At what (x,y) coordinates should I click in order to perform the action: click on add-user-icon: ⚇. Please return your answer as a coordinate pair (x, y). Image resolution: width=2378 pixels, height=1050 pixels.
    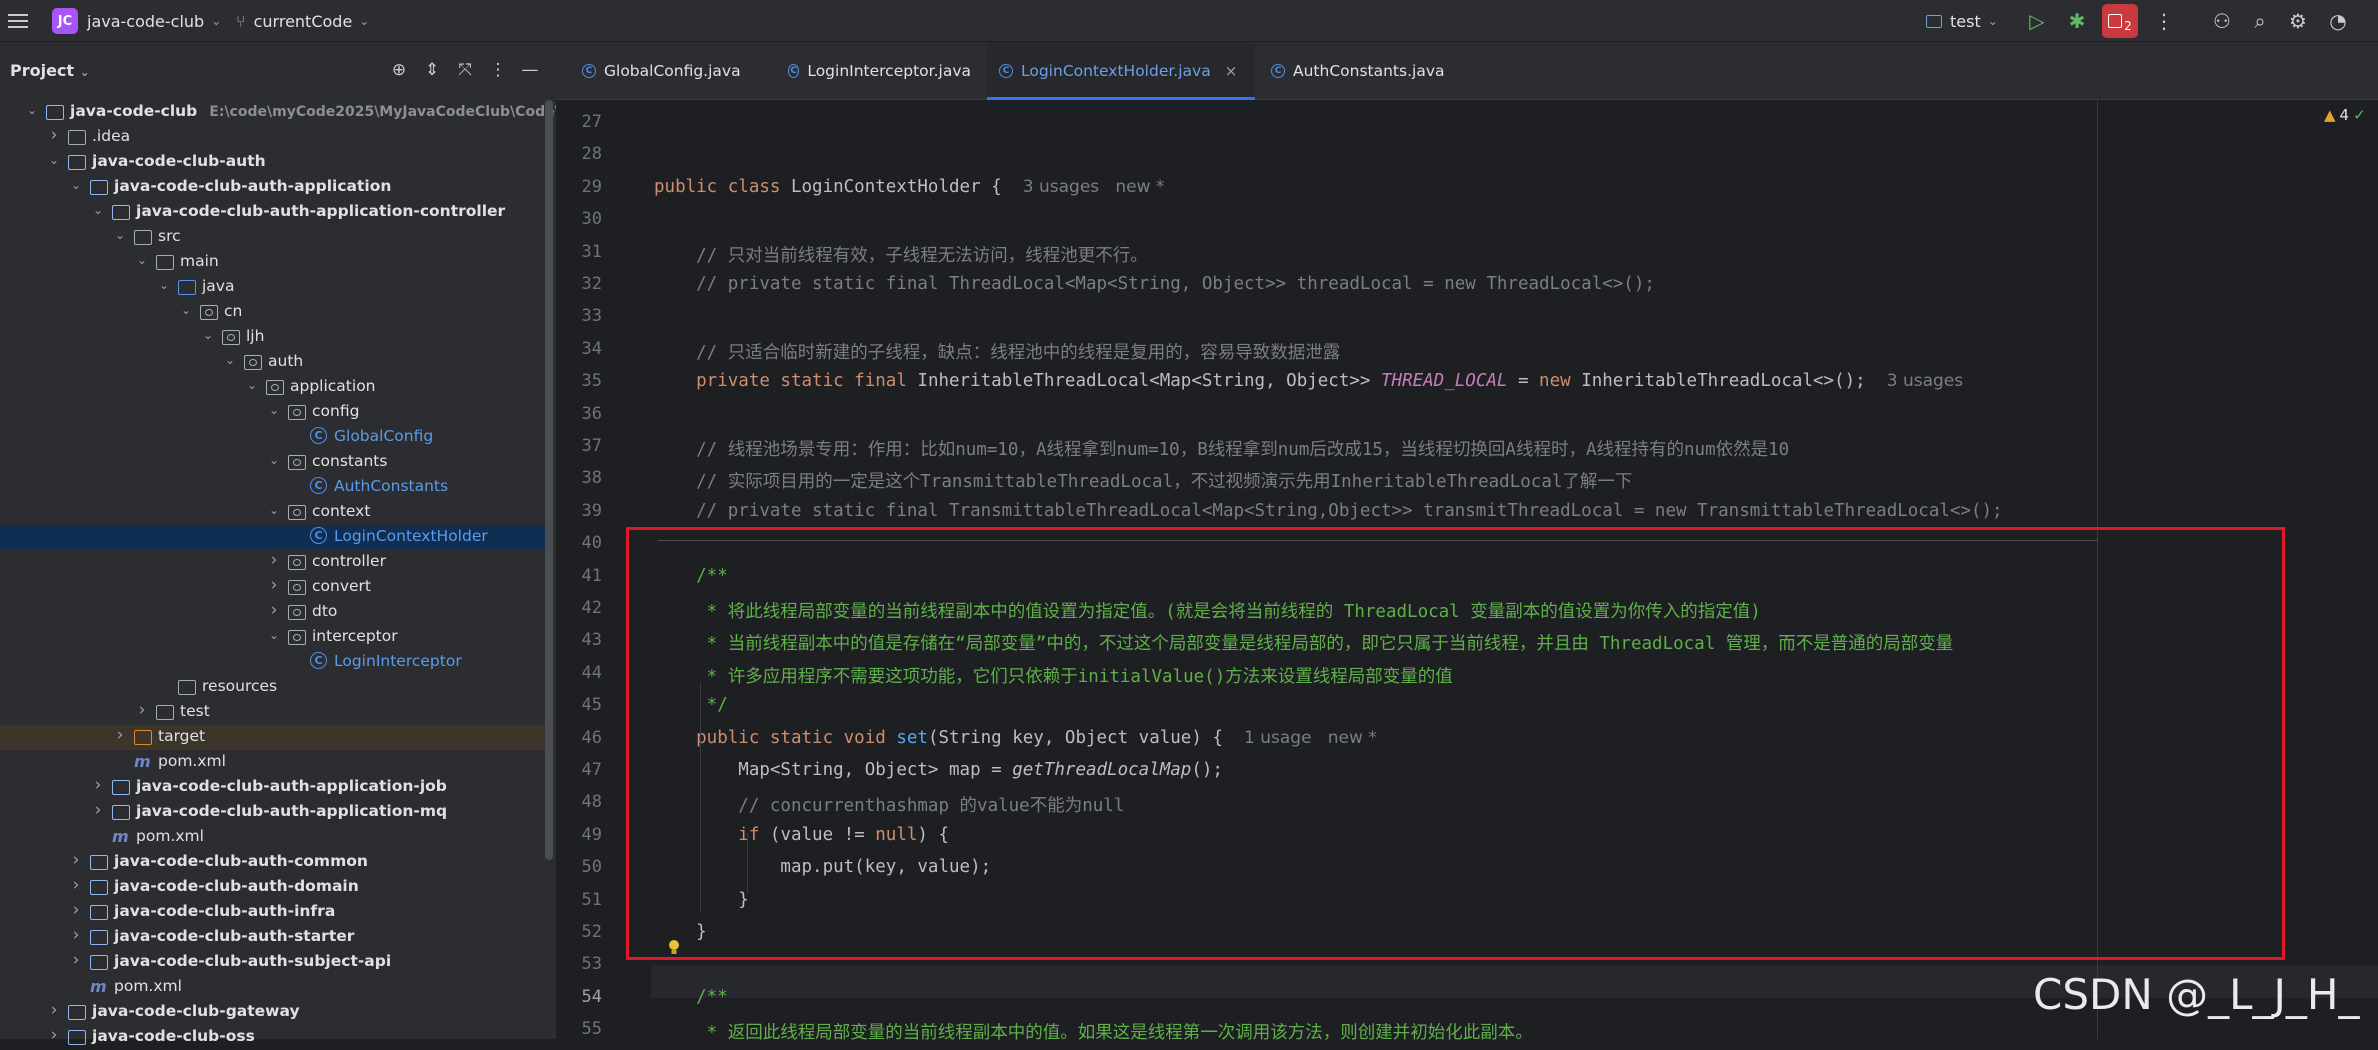
    Looking at the image, I should click on (2222, 21).